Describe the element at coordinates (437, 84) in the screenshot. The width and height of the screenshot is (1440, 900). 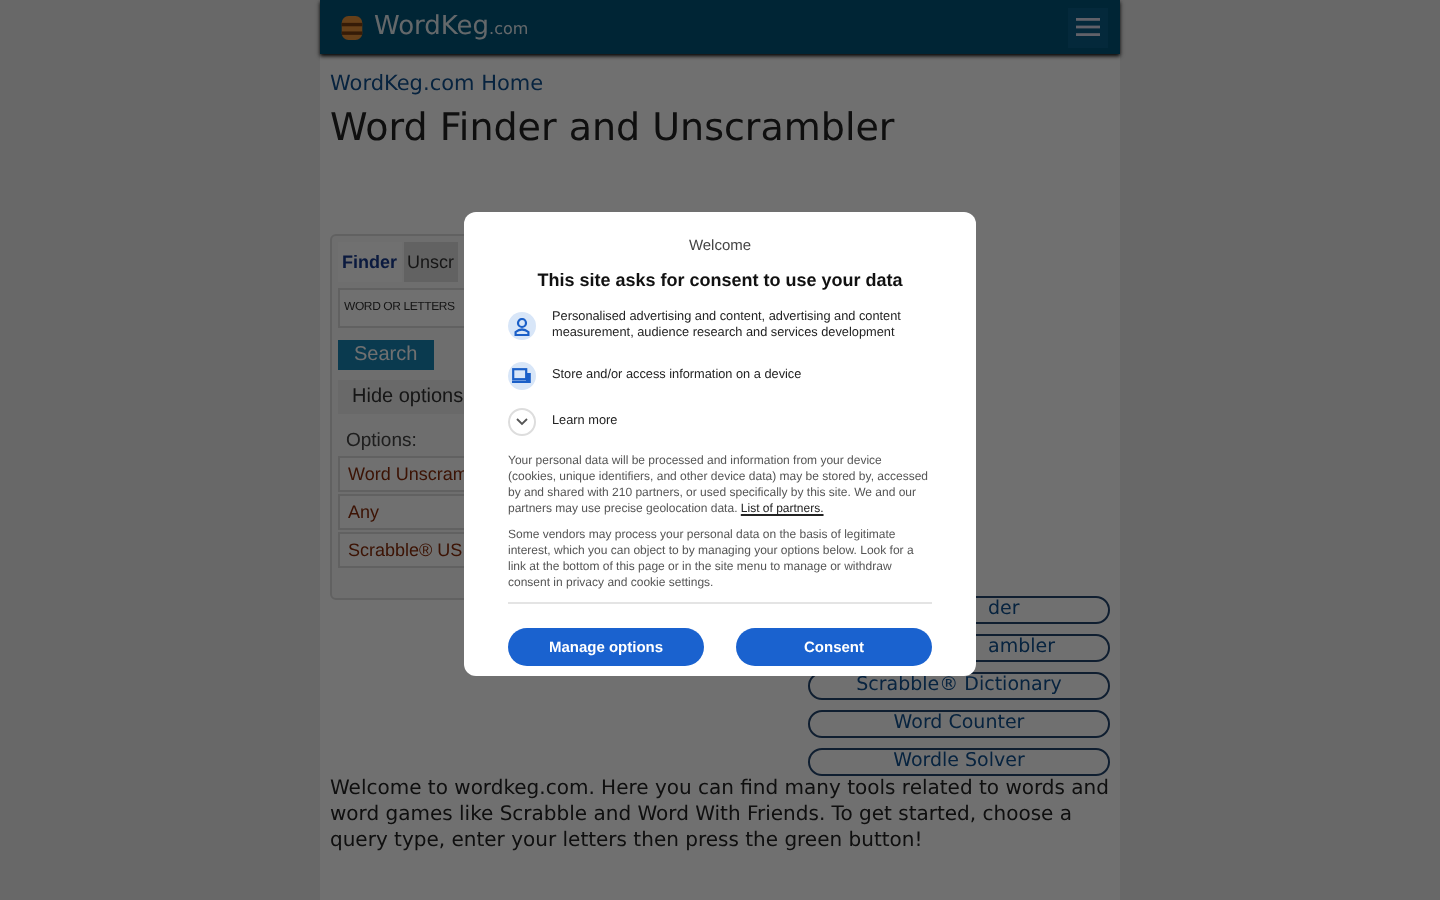
I see `home-link: WordKeg.com Home` at that location.